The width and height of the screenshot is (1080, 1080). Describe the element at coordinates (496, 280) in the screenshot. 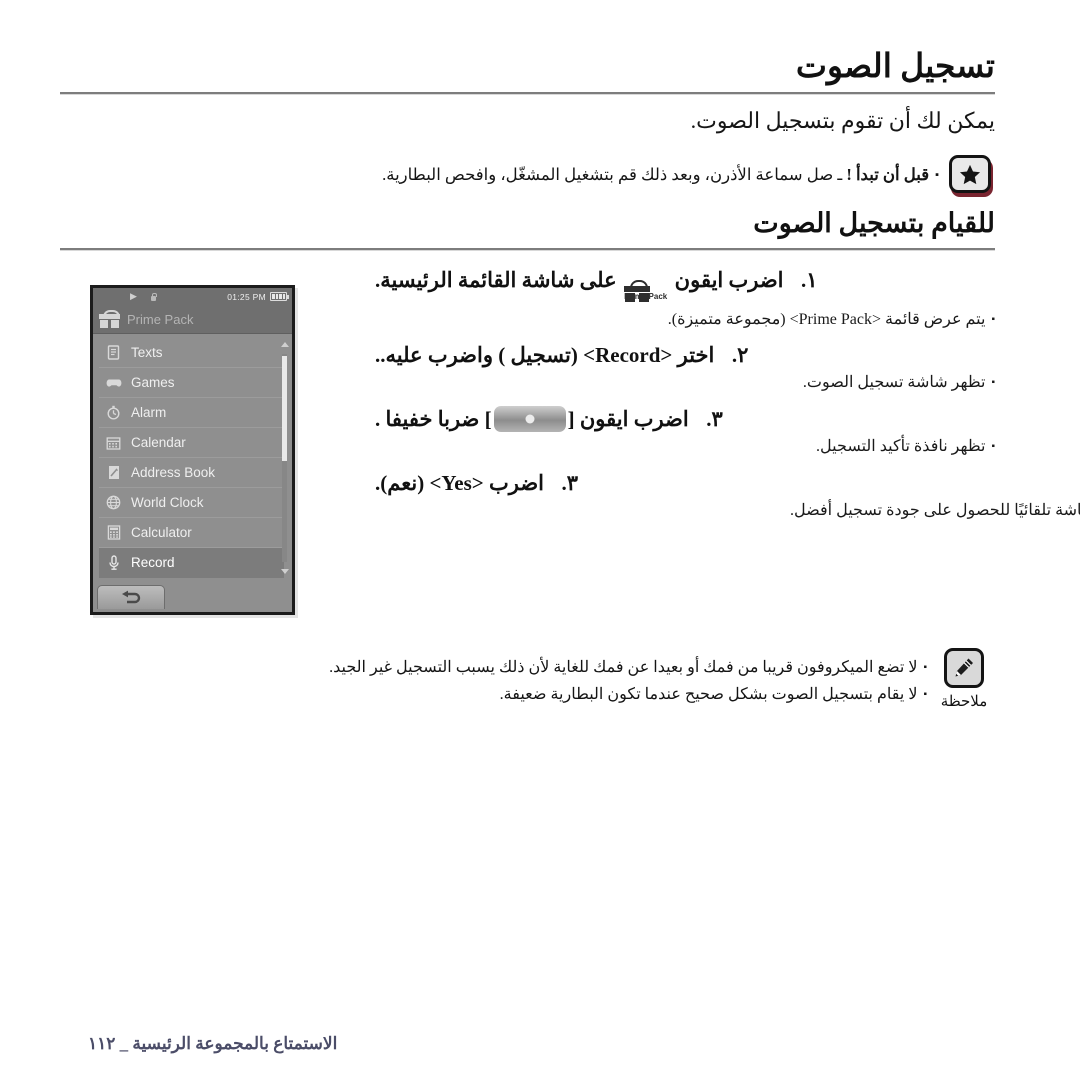

I see `step-1-post: على شاشة القائمة الرئيسية.` at that location.